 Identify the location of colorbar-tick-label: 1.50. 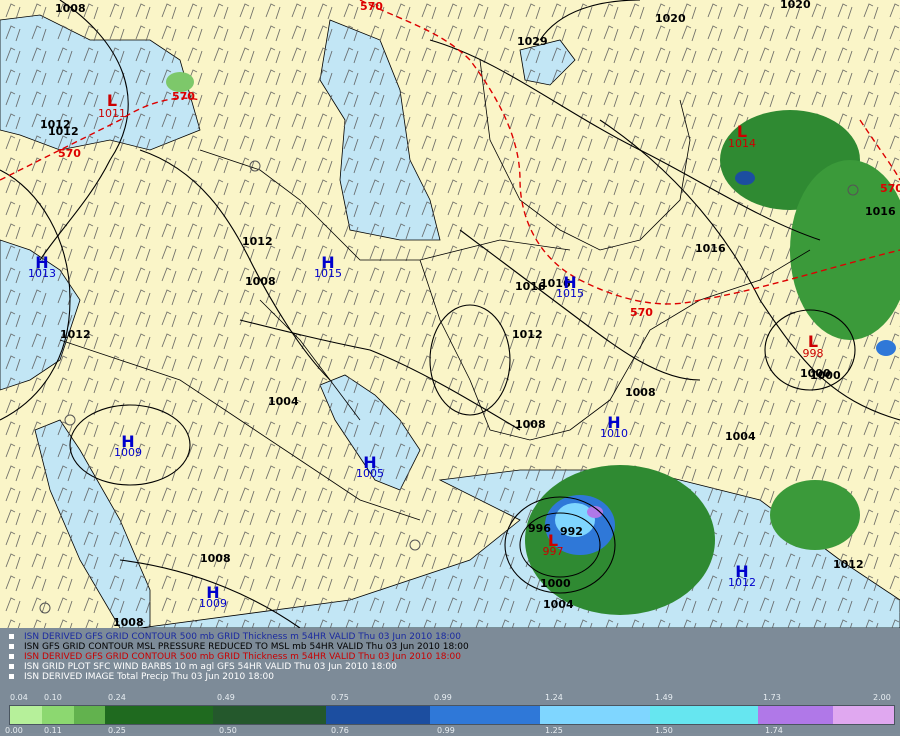
(664, 730).